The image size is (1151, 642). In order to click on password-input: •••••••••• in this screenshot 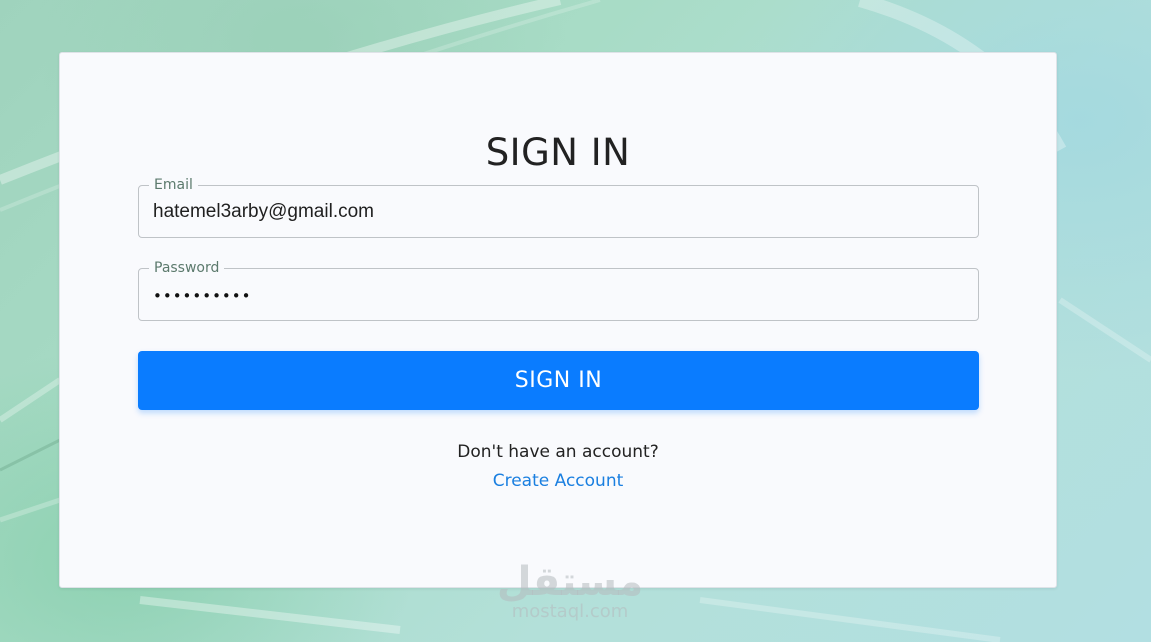, I will do `click(553, 296)`.